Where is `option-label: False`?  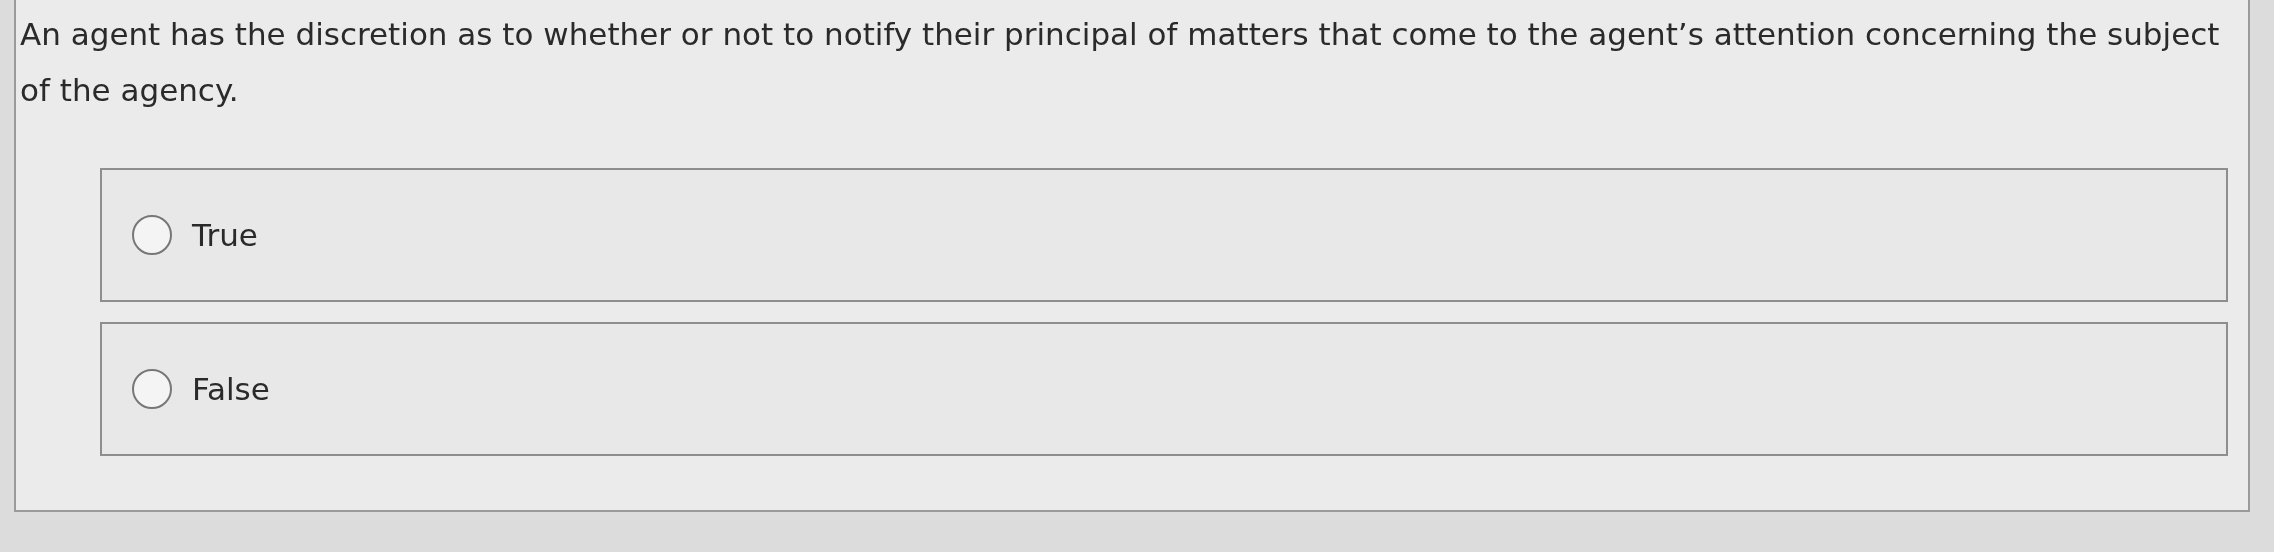
option-label: False is located at coordinates (231, 389).